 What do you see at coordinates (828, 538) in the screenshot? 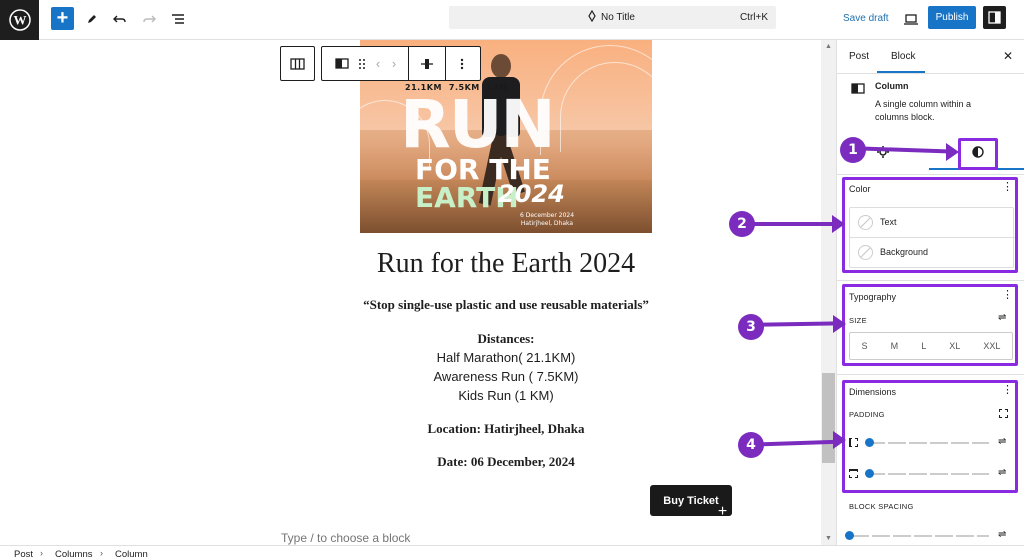
I see `scroll-down-icon: ▼` at bounding box center [828, 538].